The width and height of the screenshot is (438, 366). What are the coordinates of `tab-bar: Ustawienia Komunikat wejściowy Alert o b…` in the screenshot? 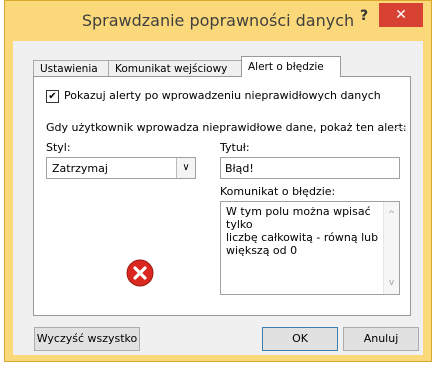 It's located at (218, 65).